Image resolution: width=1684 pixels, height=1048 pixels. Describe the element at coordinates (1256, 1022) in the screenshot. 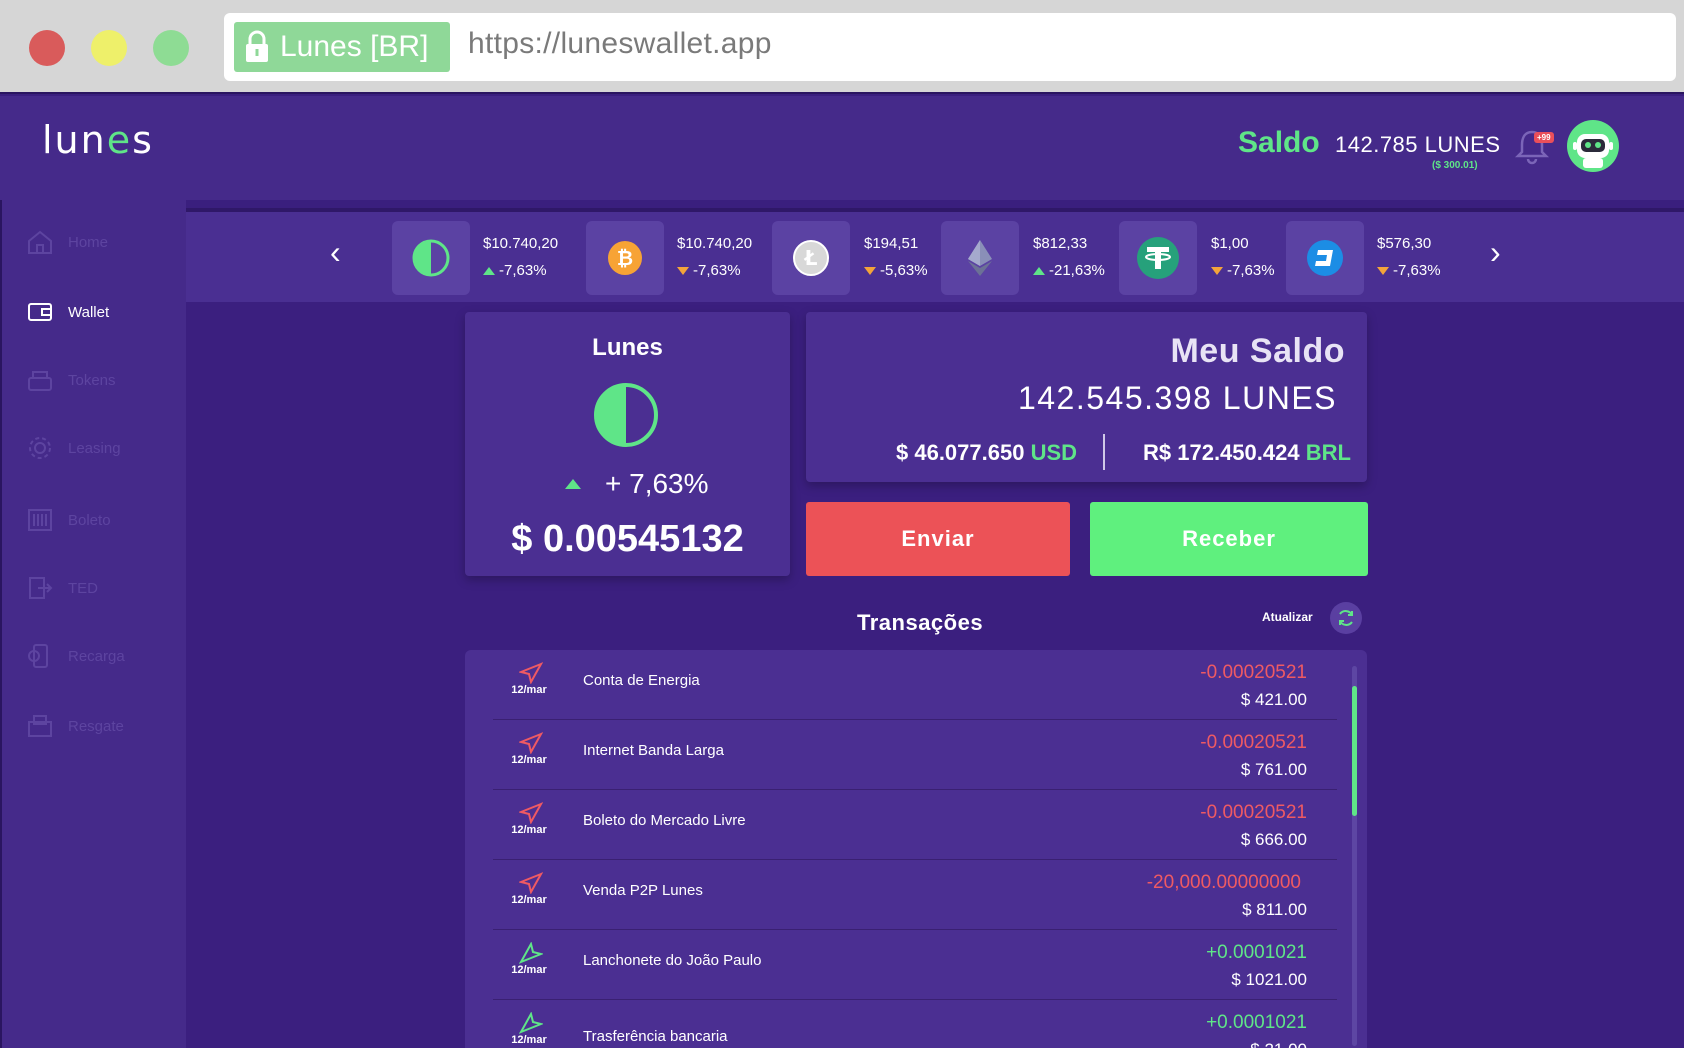

I see `transaction-amount: +0.0001021` at that location.